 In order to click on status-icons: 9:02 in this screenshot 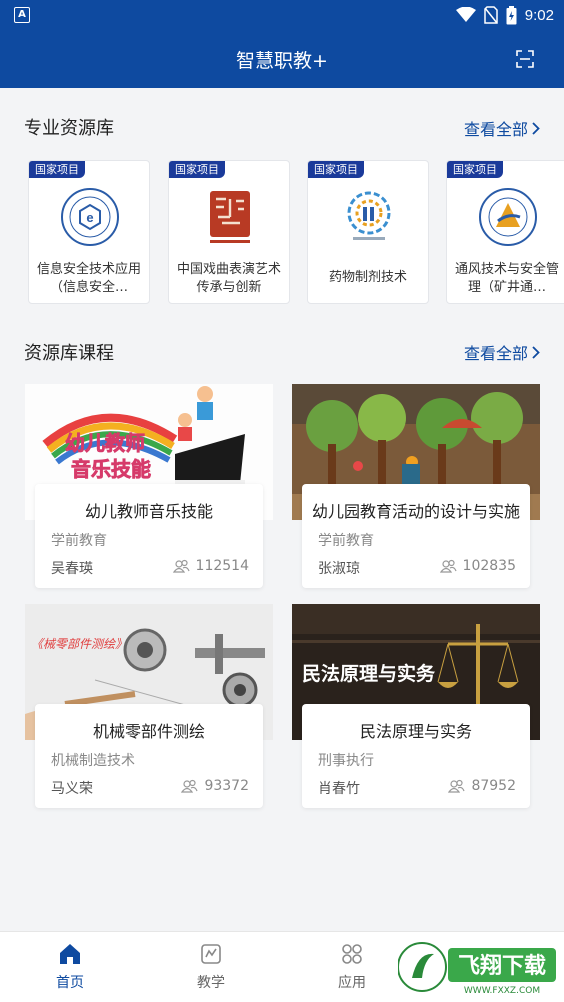, I will do `click(504, 15)`.